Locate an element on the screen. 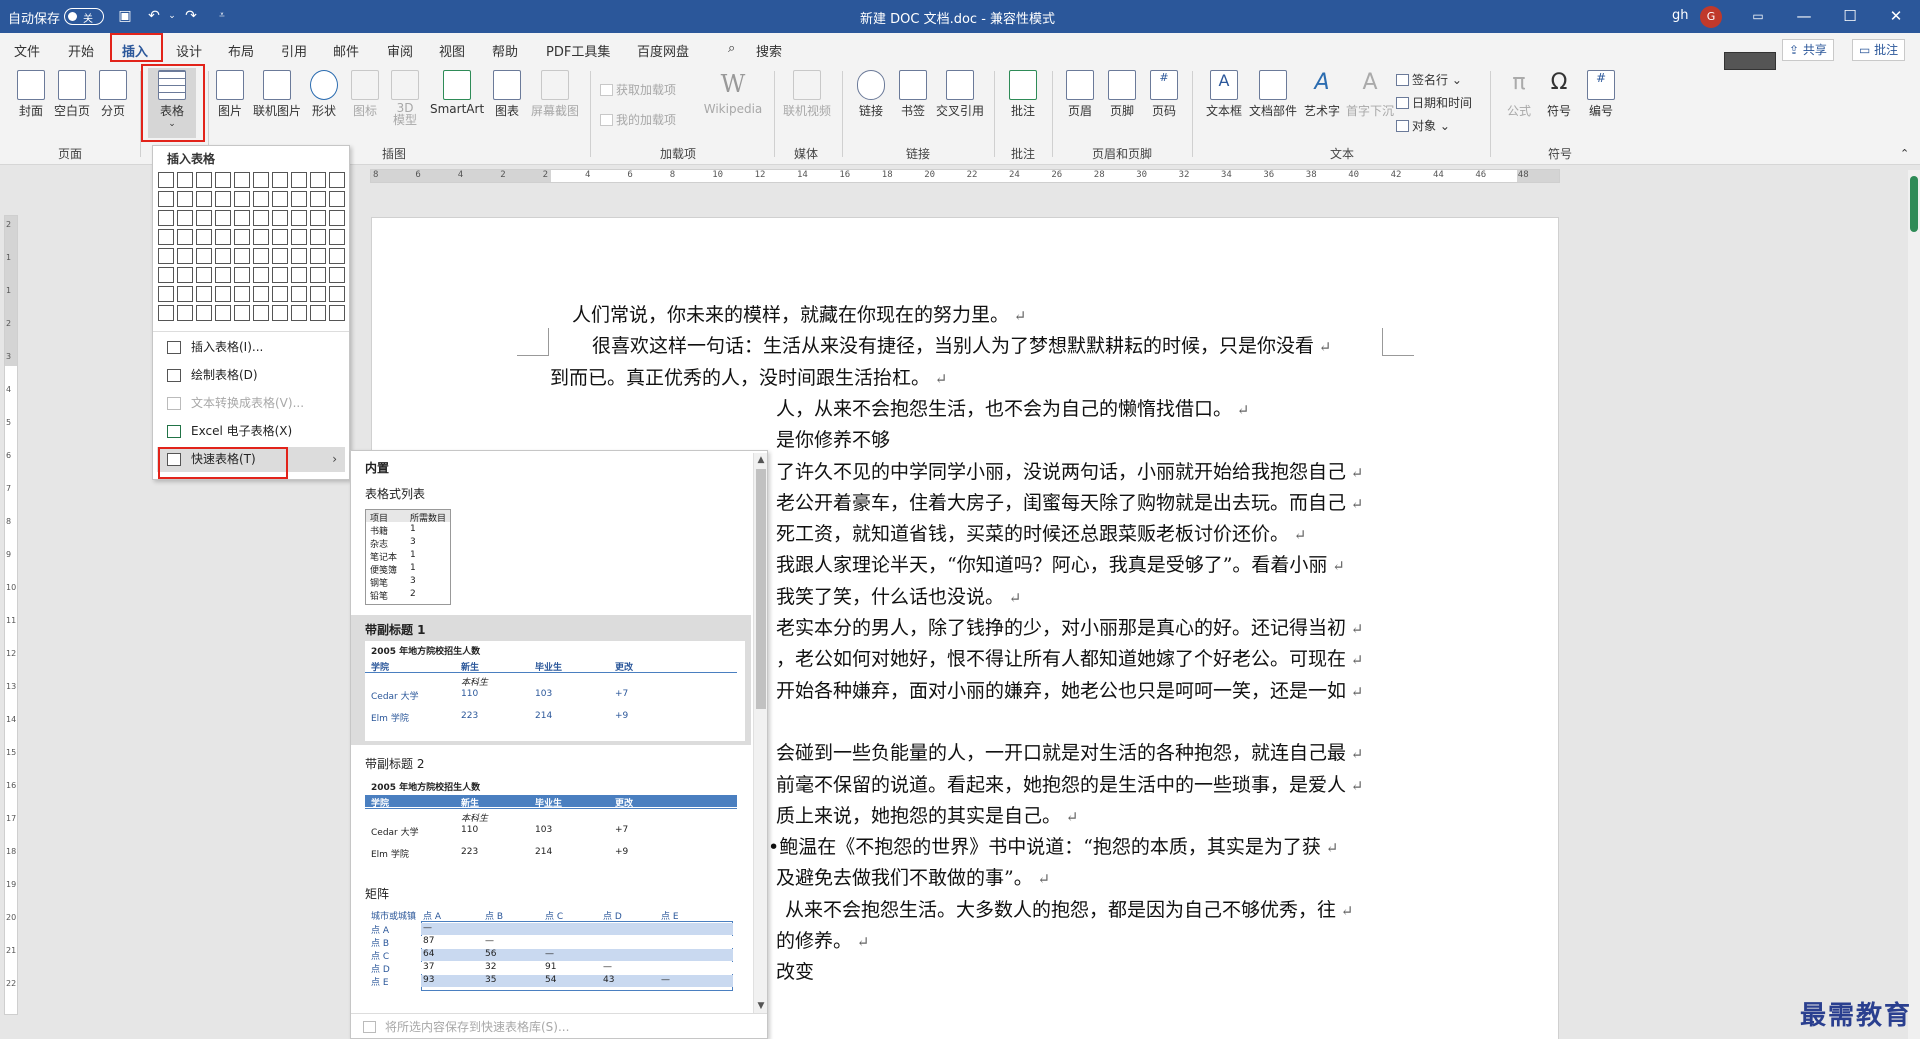  save-icon: ▣ is located at coordinates (125, 16).